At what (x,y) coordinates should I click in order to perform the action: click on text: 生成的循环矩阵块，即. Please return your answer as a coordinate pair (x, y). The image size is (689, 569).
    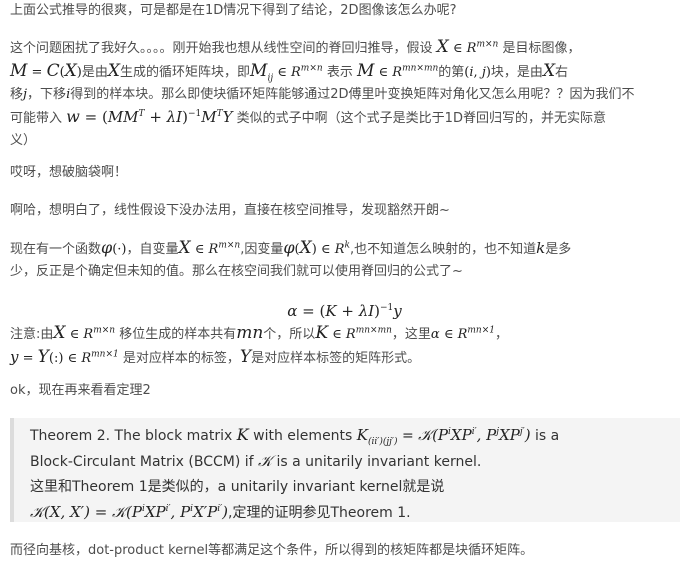
    Looking at the image, I should click on (185, 72).